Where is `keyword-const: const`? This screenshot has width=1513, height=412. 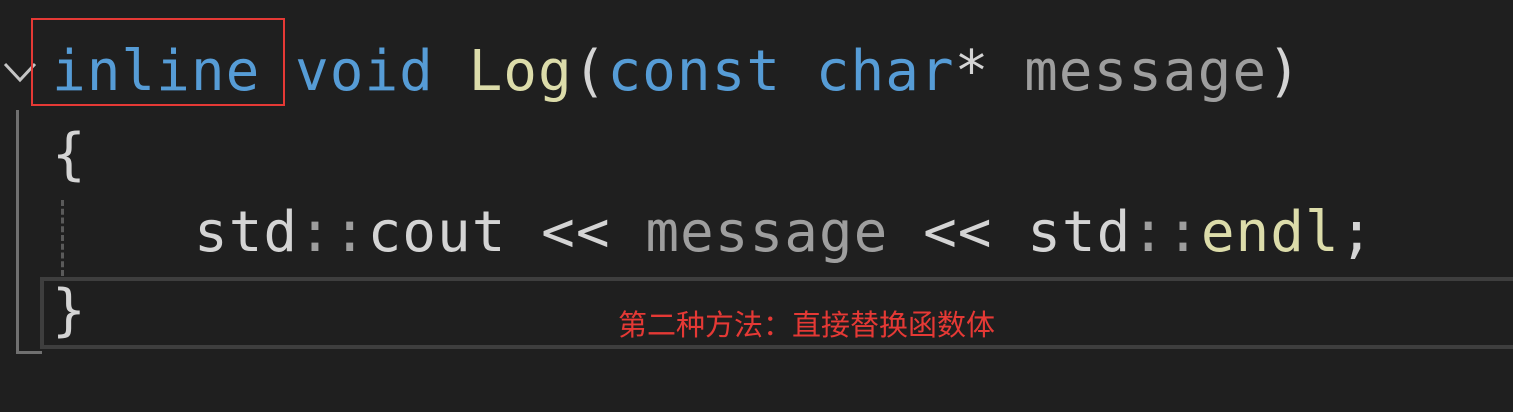 keyword-const: const is located at coordinates (694, 71).